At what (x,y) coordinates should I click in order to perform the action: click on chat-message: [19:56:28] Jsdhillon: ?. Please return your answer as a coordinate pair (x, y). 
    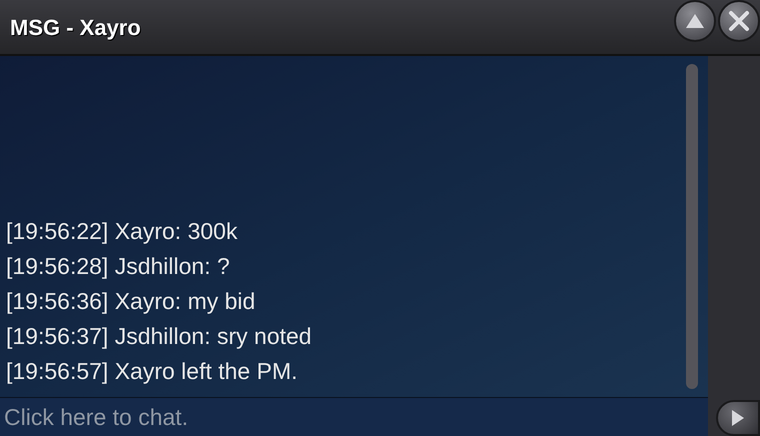
    Looking at the image, I should click on (118, 266).